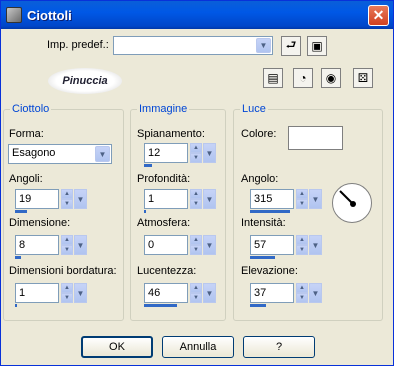 The image size is (394, 366). What do you see at coordinates (67, 293) in the screenshot?
I see `bordatura-updown: ▲ ▼` at bounding box center [67, 293].